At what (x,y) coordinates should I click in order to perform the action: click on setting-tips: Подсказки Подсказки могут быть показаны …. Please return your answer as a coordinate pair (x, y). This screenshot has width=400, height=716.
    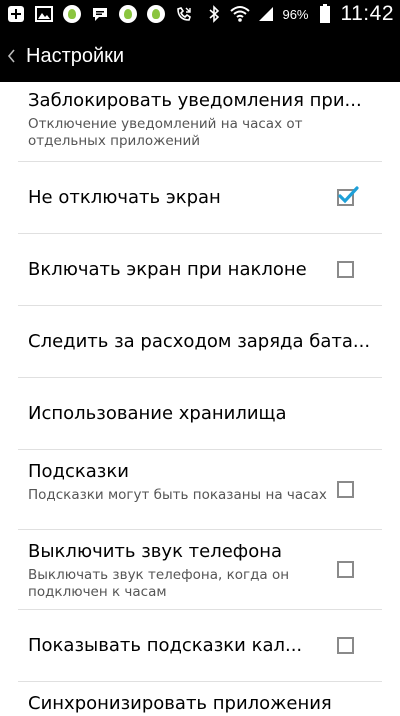
    Looking at the image, I should click on (200, 490).